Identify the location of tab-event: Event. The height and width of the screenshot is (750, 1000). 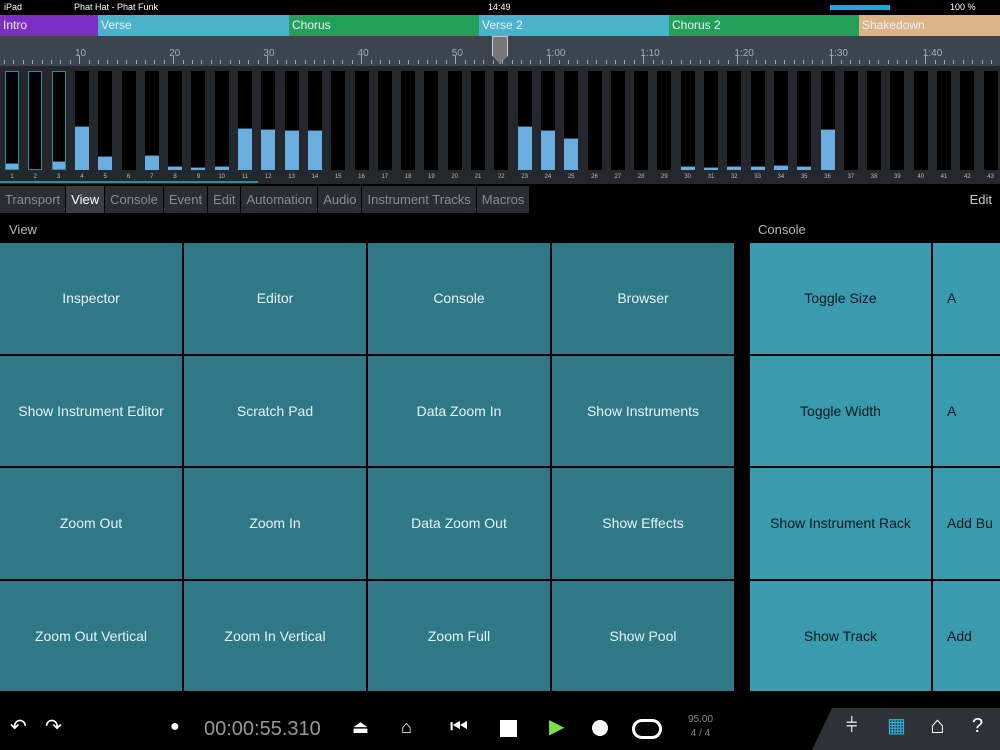
(185, 199).